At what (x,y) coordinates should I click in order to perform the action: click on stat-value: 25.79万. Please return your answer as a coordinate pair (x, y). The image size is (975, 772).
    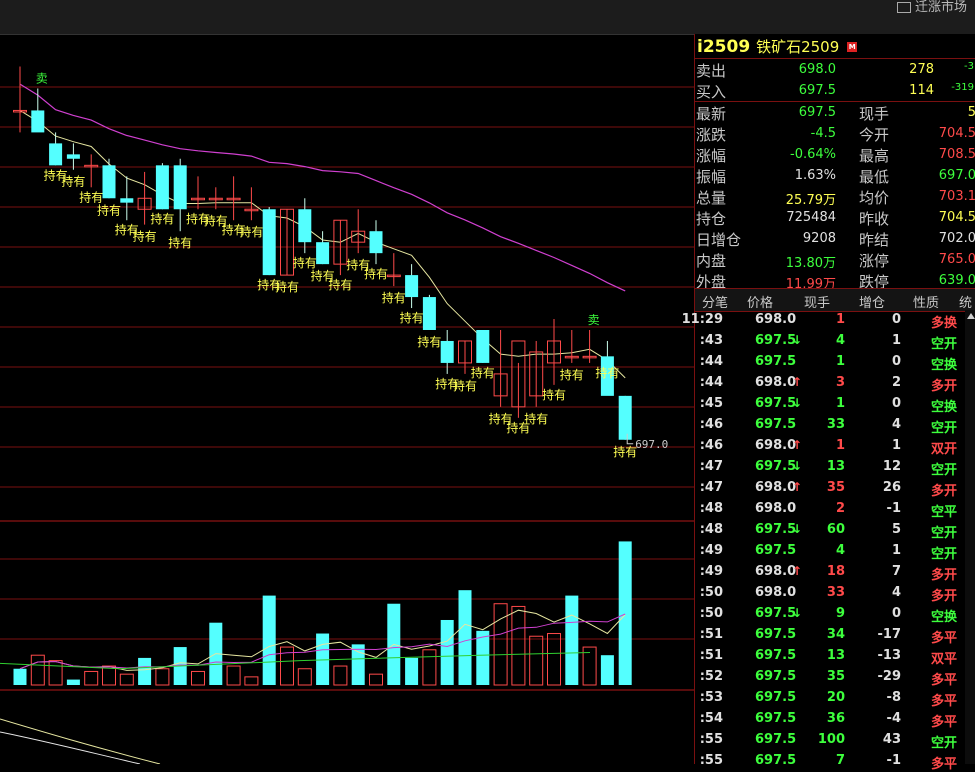
    Looking at the image, I should click on (810, 200).